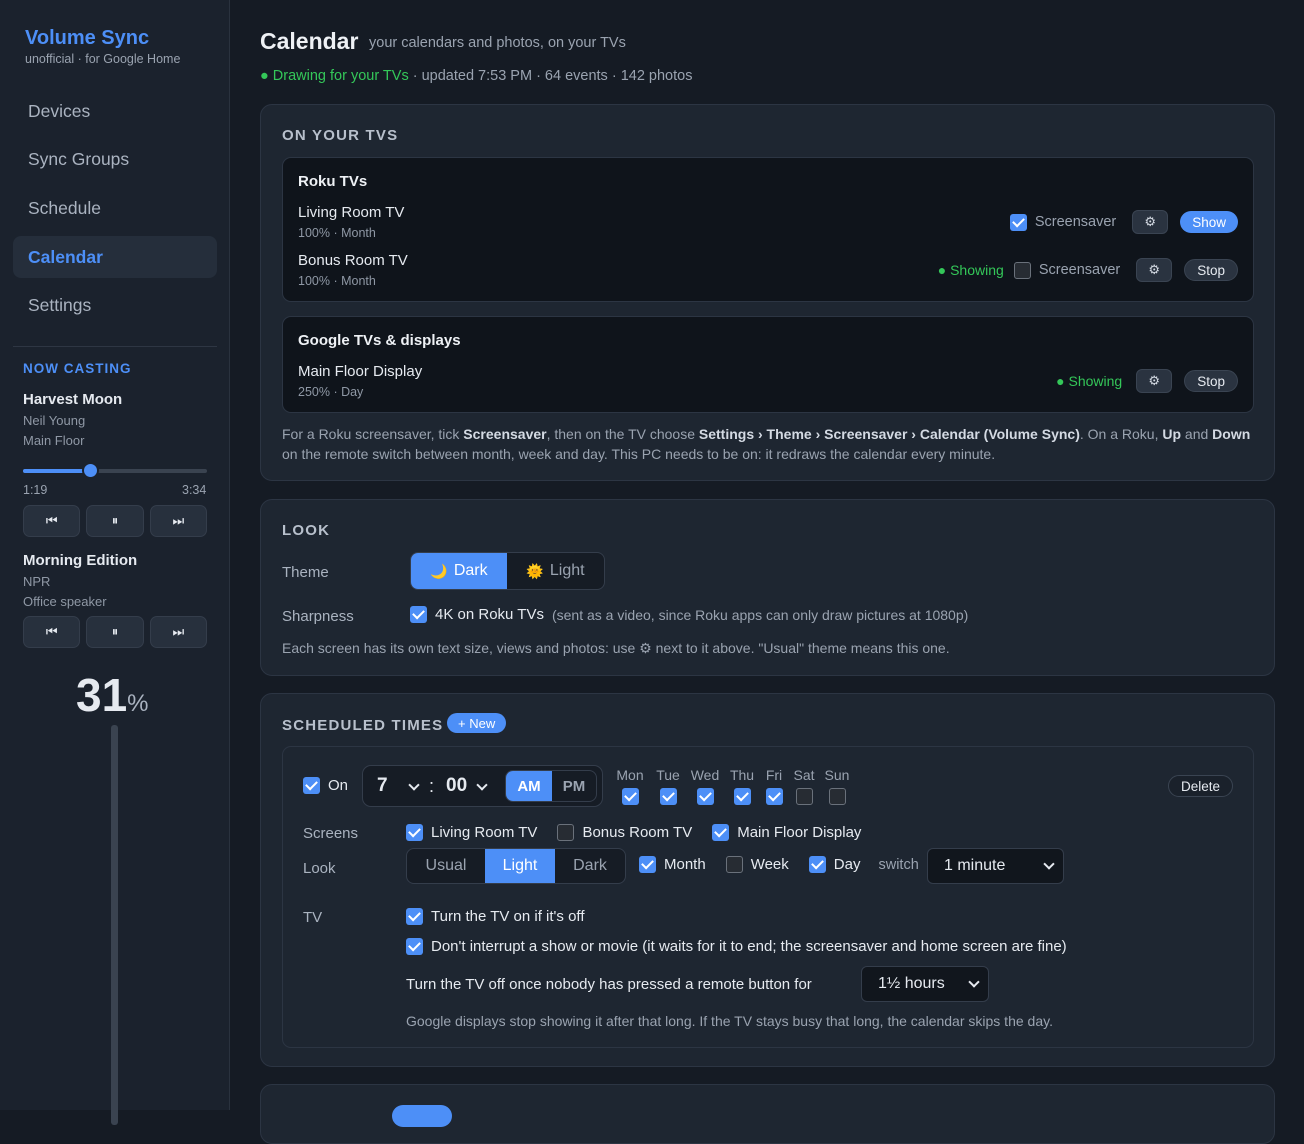 Image resolution: width=1304 pixels, height=1144 pixels. Describe the element at coordinates (338, 785) in the screenshot. I see `schedule-on-label: On` at that location.